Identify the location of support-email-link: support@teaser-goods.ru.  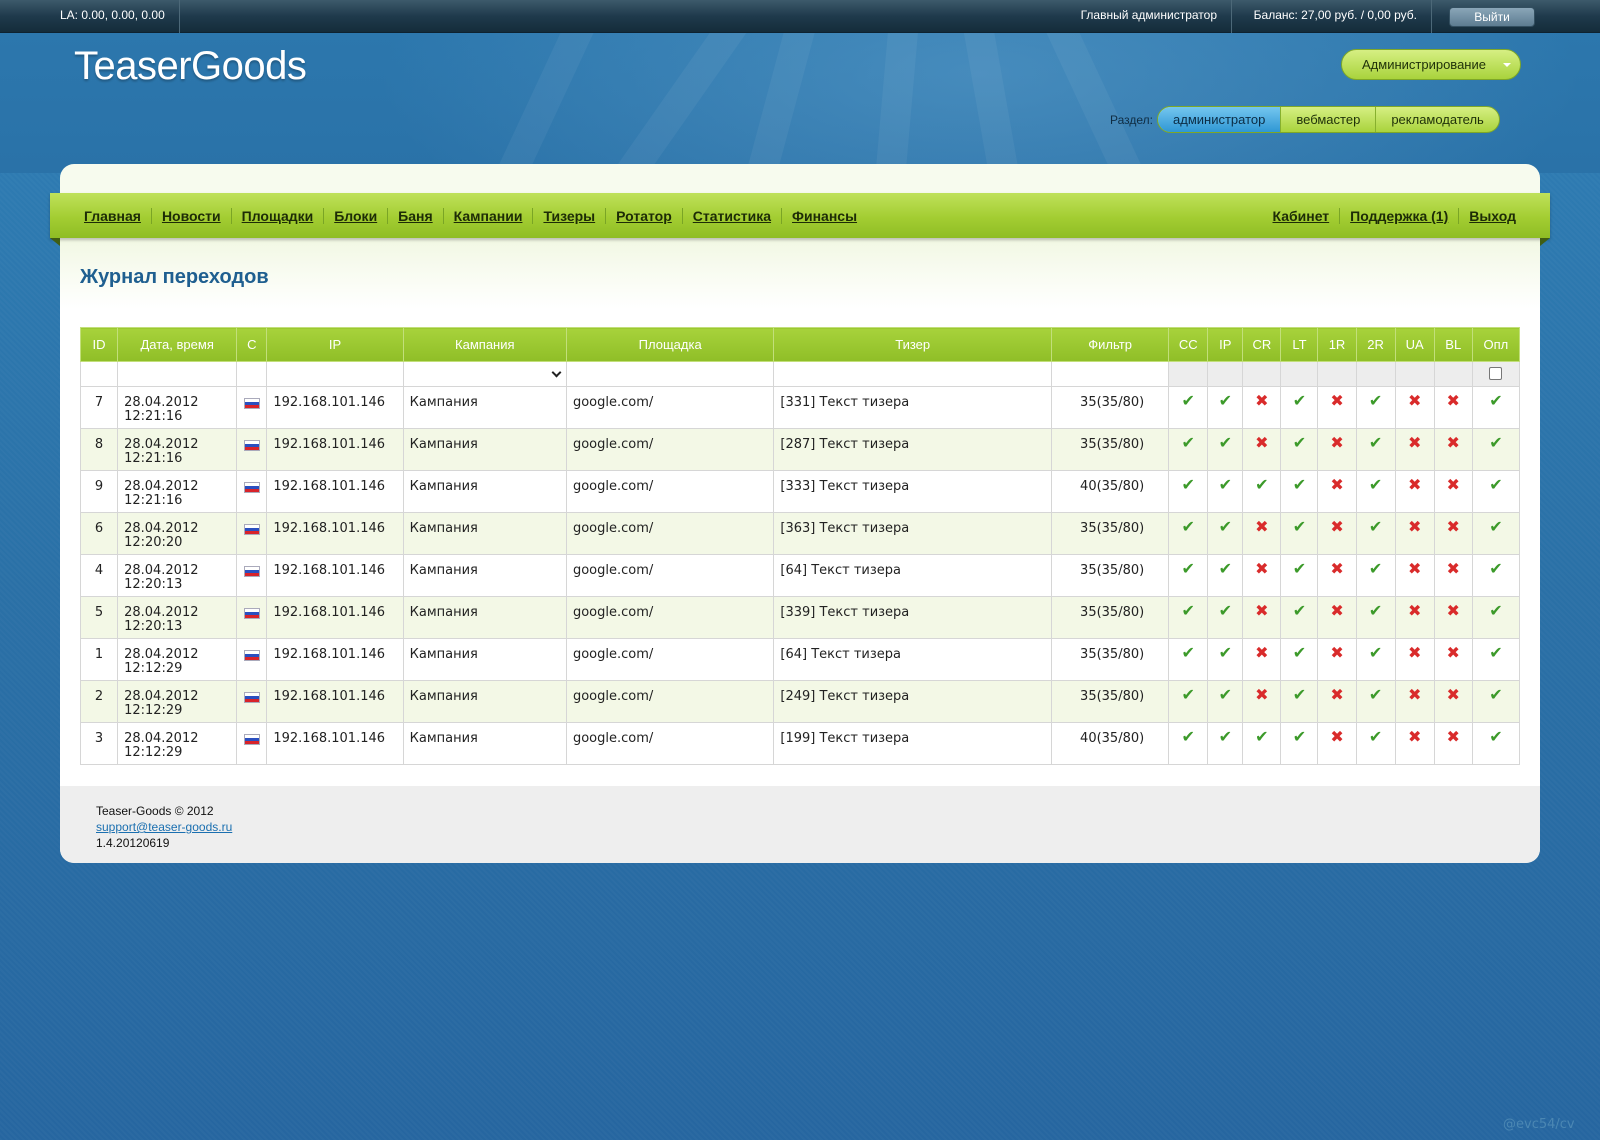
(164, 827).